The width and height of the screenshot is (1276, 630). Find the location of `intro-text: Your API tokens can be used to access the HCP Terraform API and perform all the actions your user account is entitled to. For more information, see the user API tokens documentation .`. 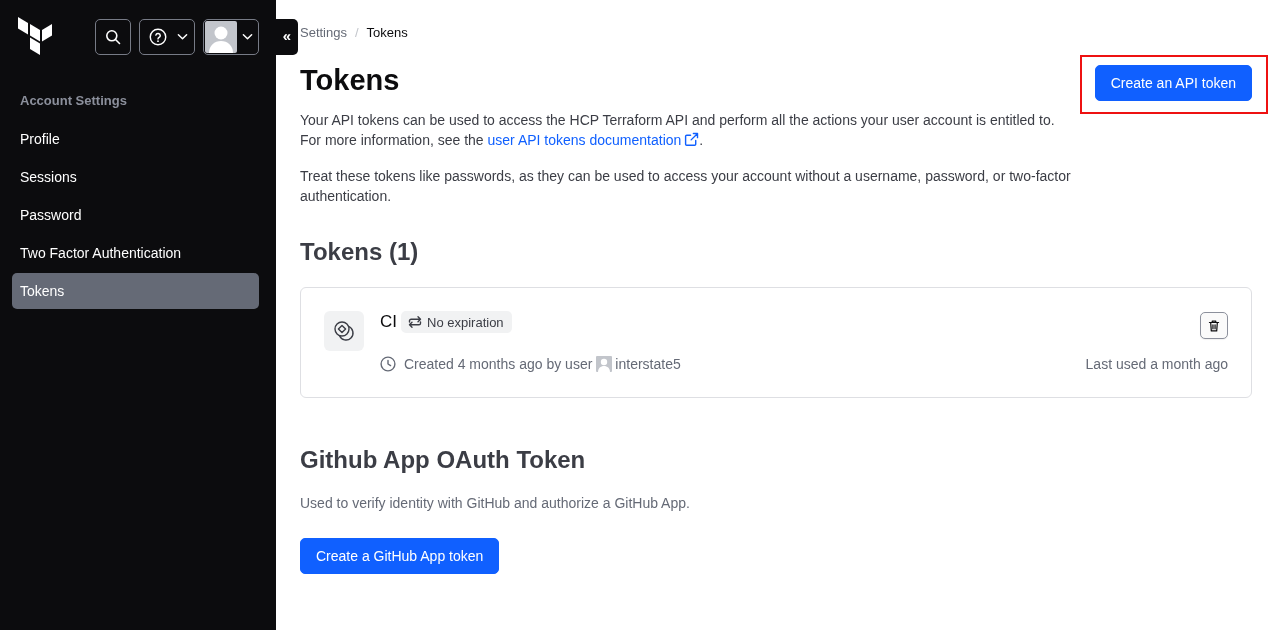

intro-text: Your API tokens can be used to access the HCP Terraform API and perform all the actions your user account is entitled to. For more information, see the user API tokens documentation . is located at coordinates (678, 130).